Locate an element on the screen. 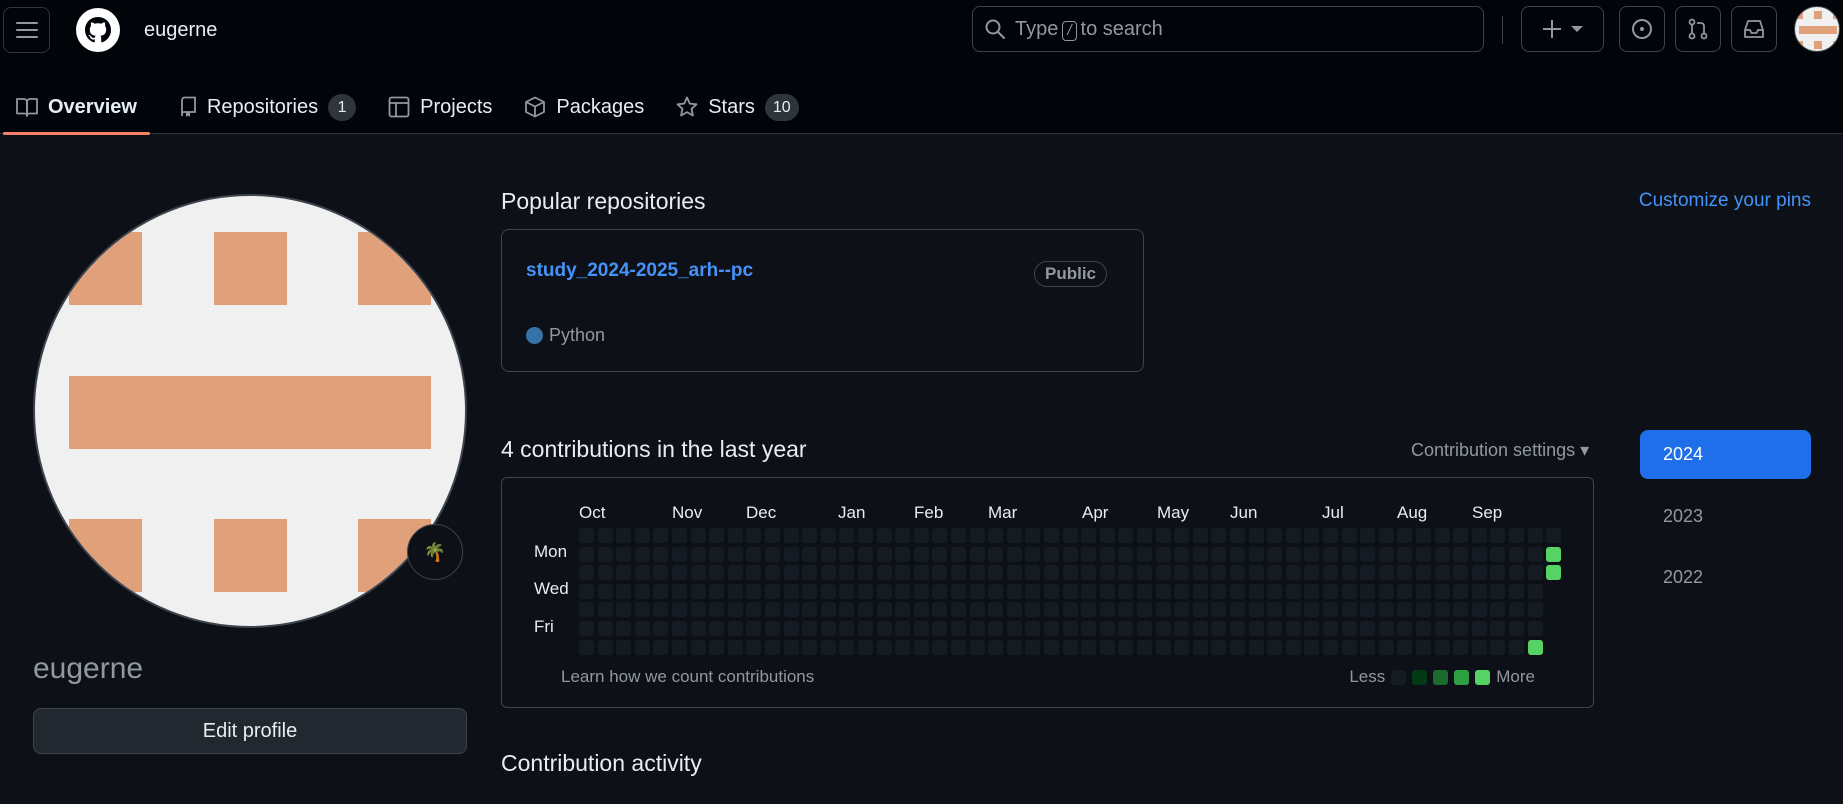 This screenshot has height=804, width=1843. github-logo-icon is located at coordinates (98, 30).